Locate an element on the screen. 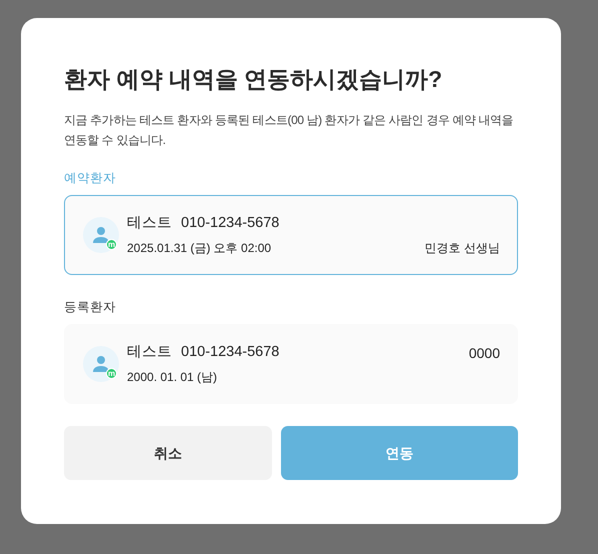 The image size is (598, 554). dialog-title: 환자 예약 내역을 연동하시겠습니까? is located at coordinates (254, 79).